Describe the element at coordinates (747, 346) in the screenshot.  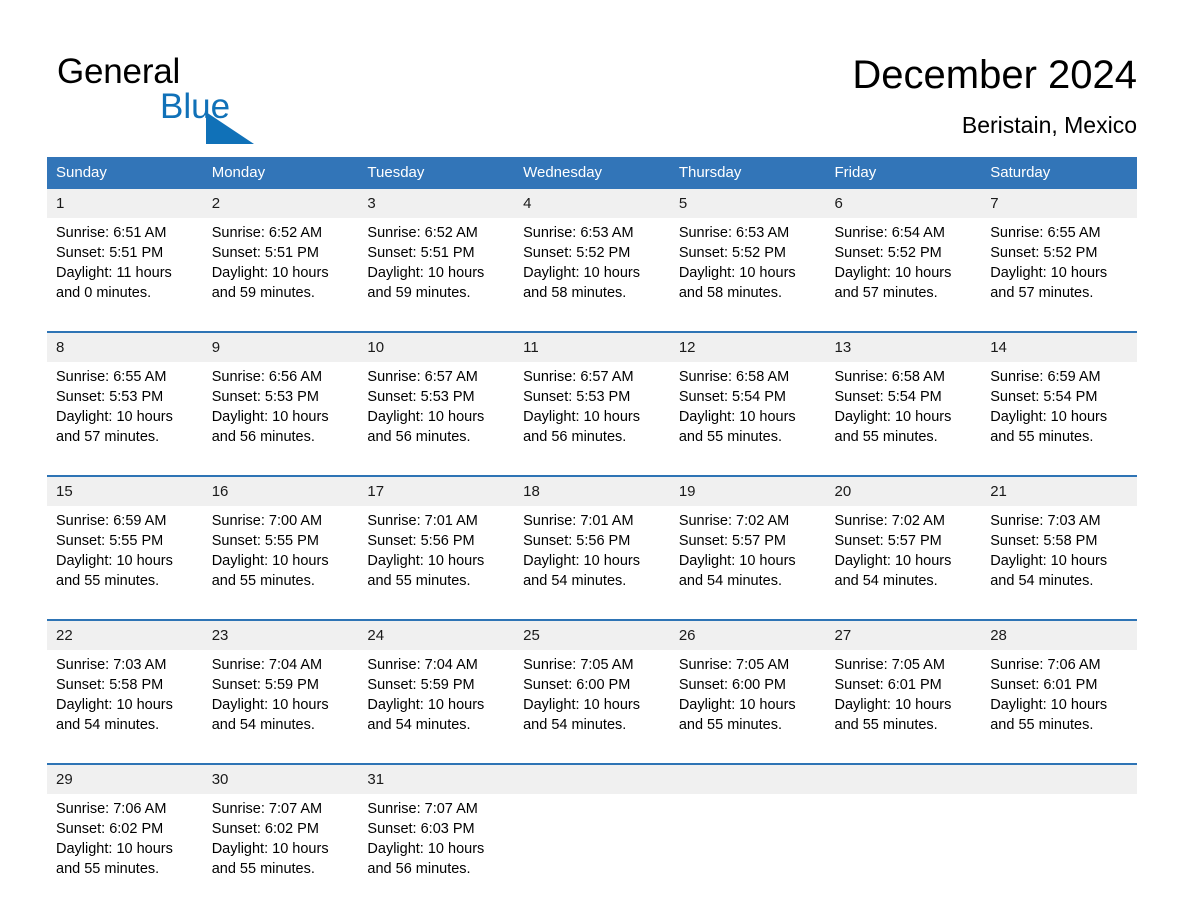
I see `day-number: 12` at that location.